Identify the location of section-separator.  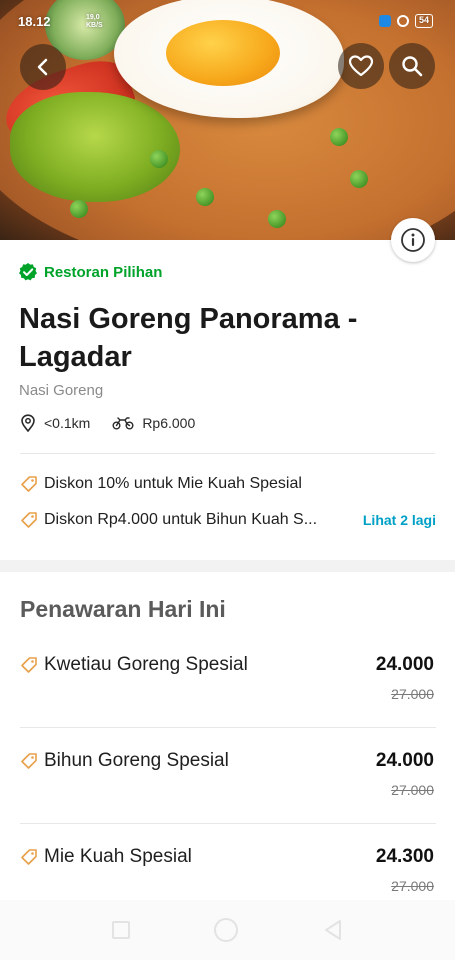
(227, 566).